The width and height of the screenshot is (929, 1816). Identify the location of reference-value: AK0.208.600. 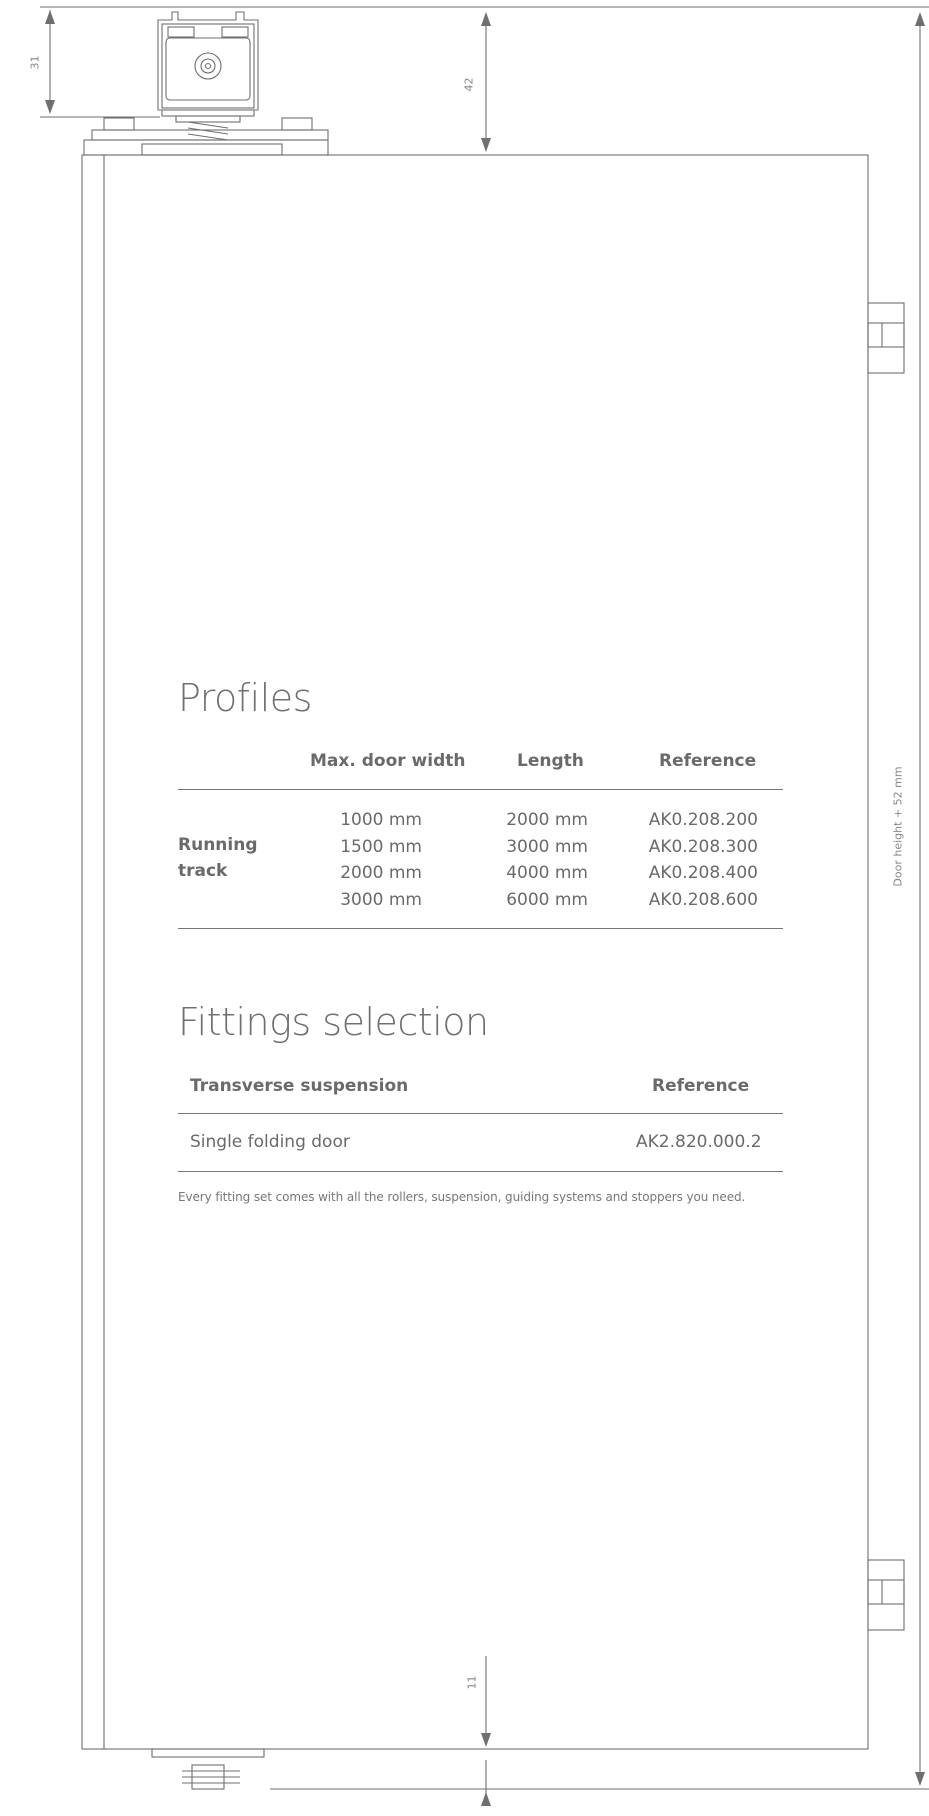
(703, 899).